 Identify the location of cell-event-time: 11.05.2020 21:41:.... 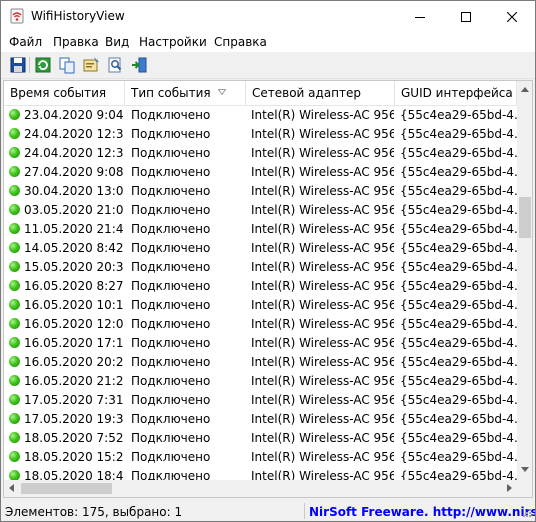
(74, 229).